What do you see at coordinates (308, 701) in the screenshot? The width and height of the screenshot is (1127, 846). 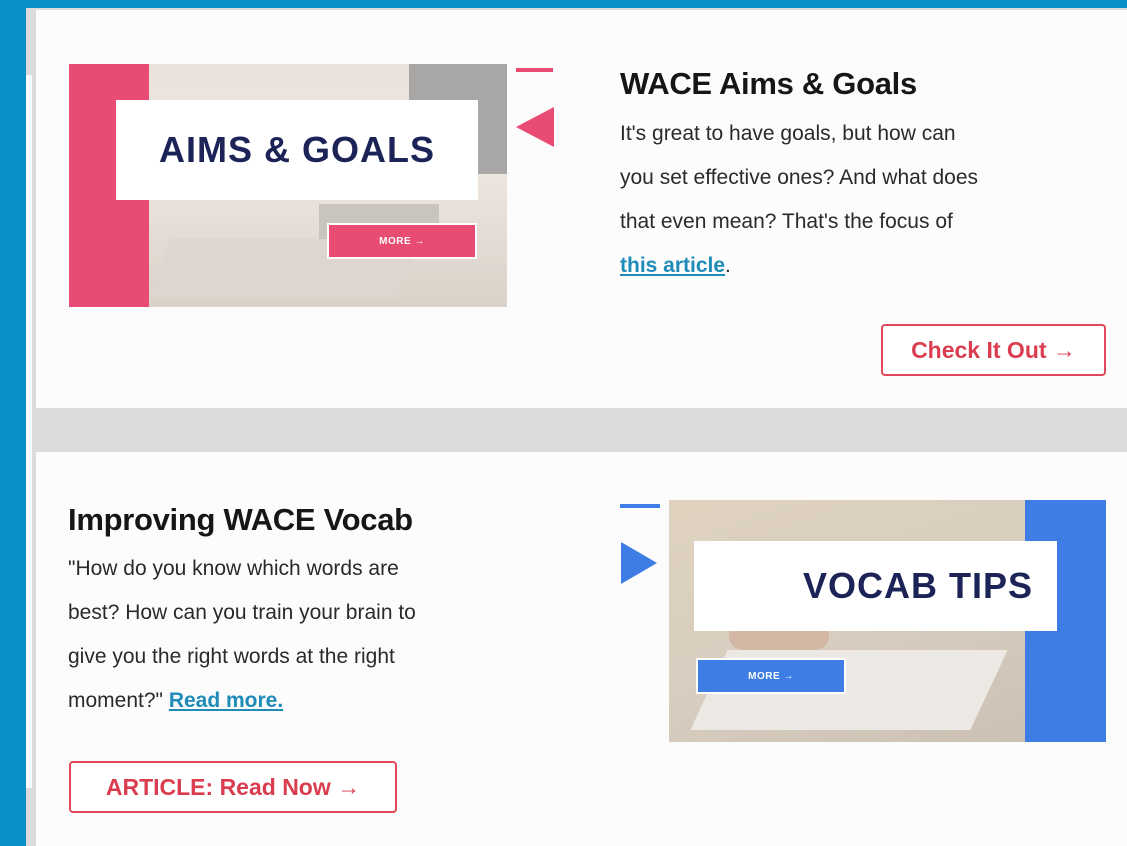 I see `description-line: moment?" Read more.` at bounding box center [308, 701].